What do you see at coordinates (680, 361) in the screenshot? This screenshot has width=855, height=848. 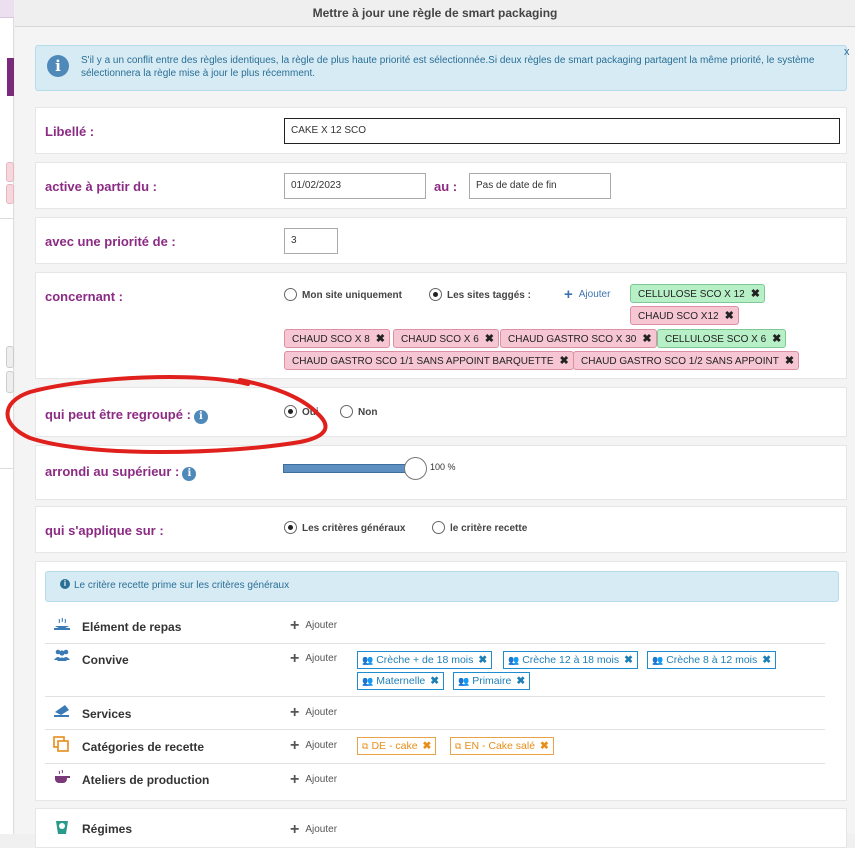 I see `site-tag-text: CHAUD GASTRO SCO 1/2 SANS APPOINT` at bounding box center [680, 361].